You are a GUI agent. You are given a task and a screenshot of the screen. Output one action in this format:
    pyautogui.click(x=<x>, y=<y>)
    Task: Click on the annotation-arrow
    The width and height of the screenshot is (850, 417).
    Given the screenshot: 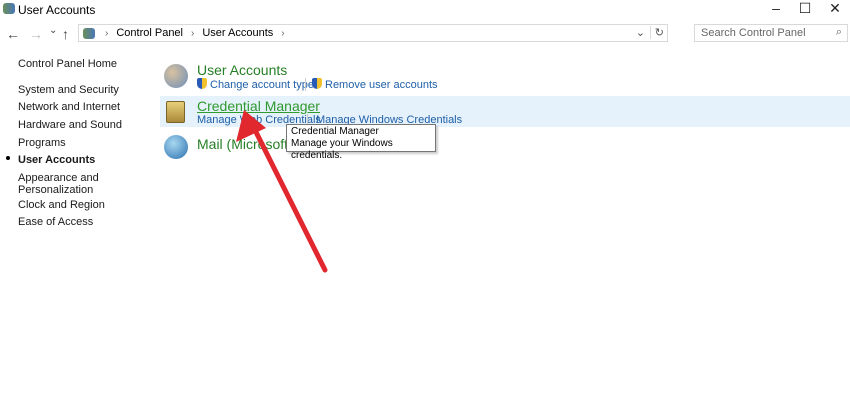 What is the action you would take?
    pyautogui.click(x=282, y=191)
    